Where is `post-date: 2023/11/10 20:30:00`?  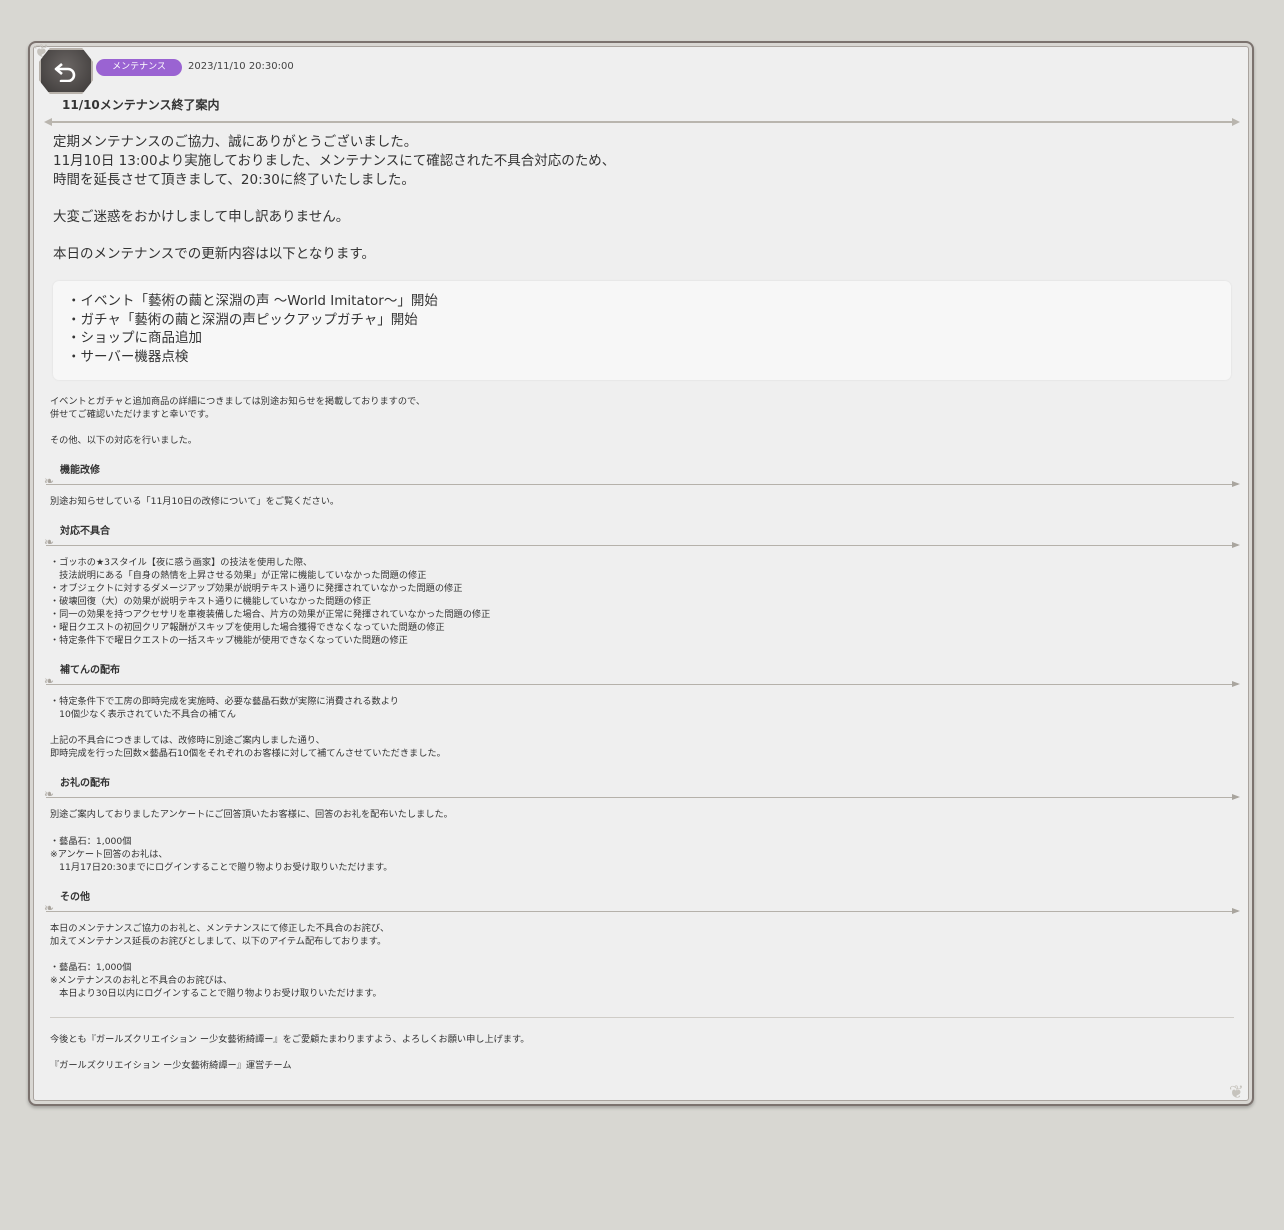
post-date: 2023/11/10 20:30:00 is located at coordinates (241, 66).